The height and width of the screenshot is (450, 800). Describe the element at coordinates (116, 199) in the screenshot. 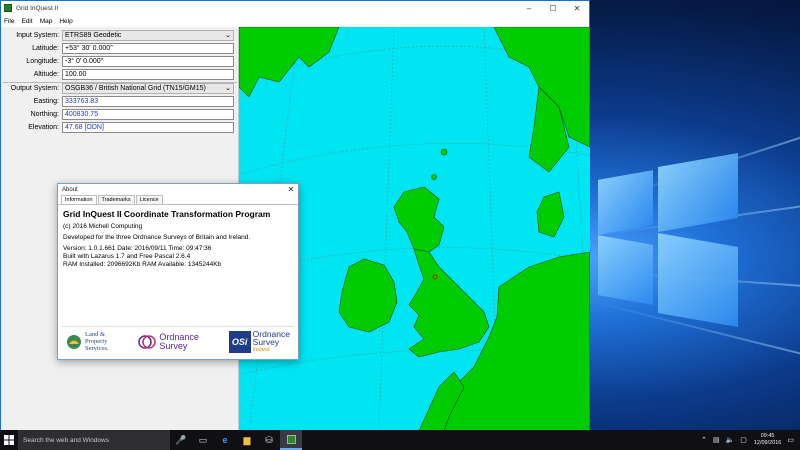

I see `tab-trademarks: Trademarks` at that location.